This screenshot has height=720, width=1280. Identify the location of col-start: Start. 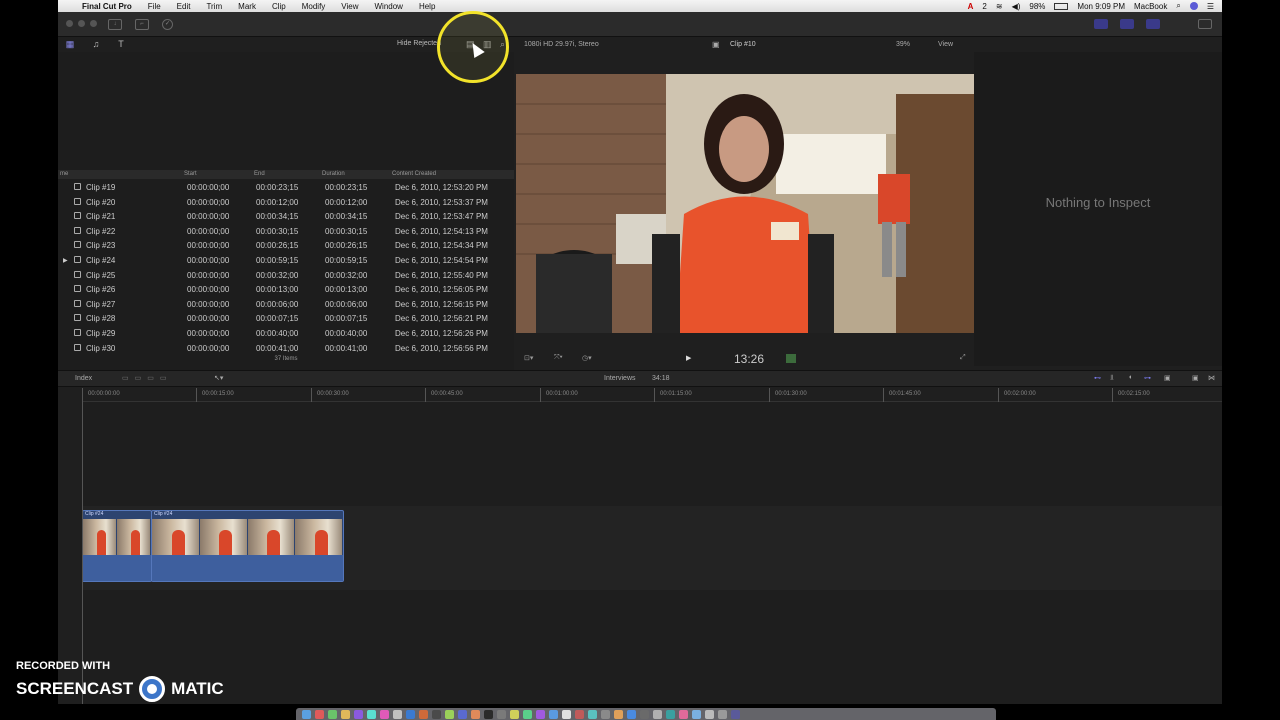
(190, 174).